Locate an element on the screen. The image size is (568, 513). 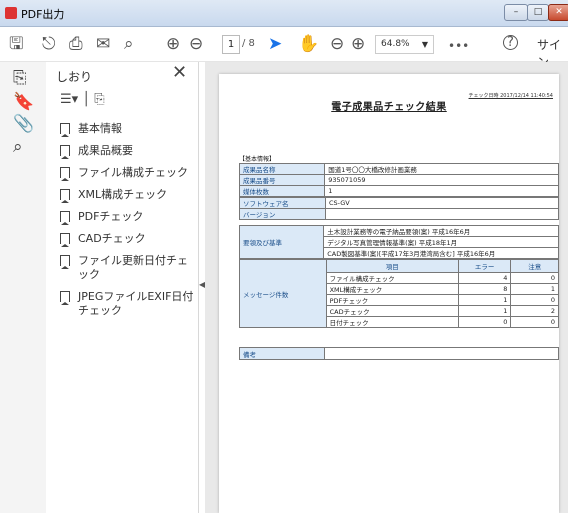
mail-icon: ✉ is located at coordinates (103, 44).